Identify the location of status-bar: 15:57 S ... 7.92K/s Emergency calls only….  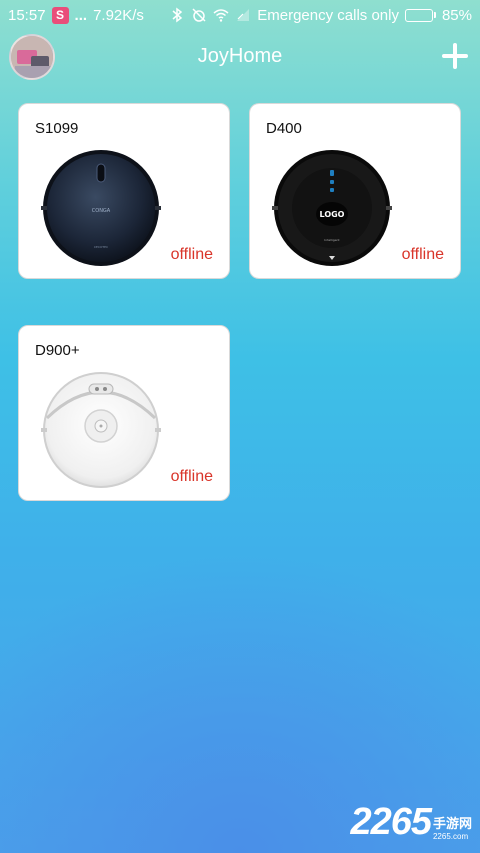
(240, 15).